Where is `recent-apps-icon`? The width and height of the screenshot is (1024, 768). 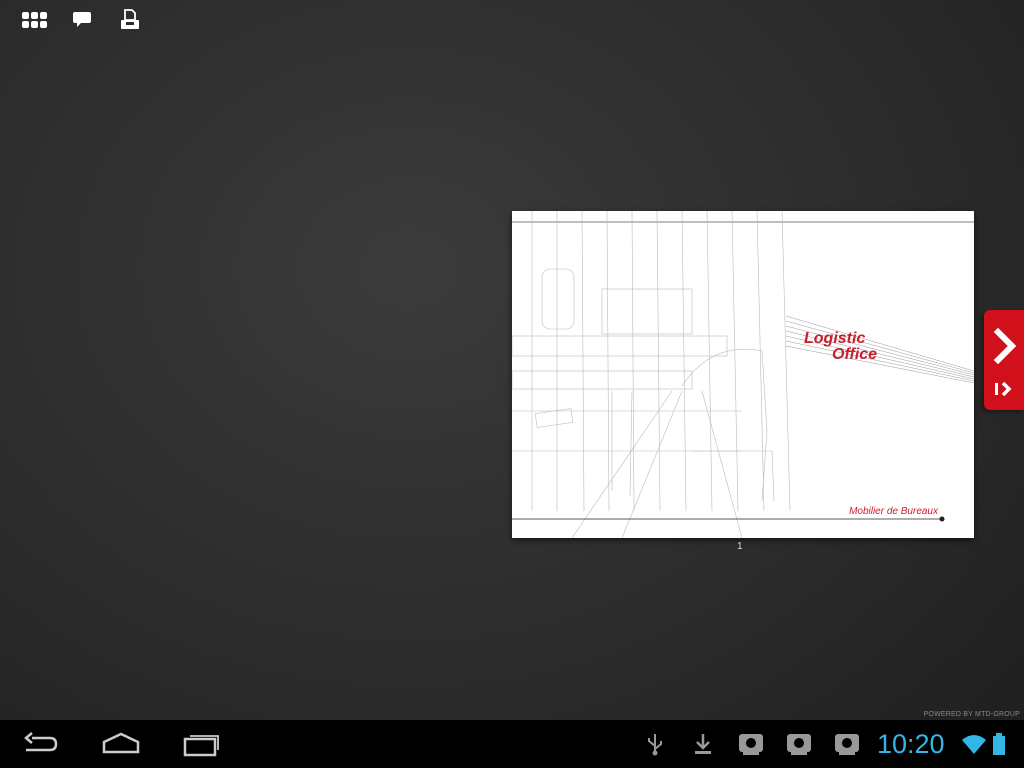
recent-apps-icon is located at coordinates (201, 744).